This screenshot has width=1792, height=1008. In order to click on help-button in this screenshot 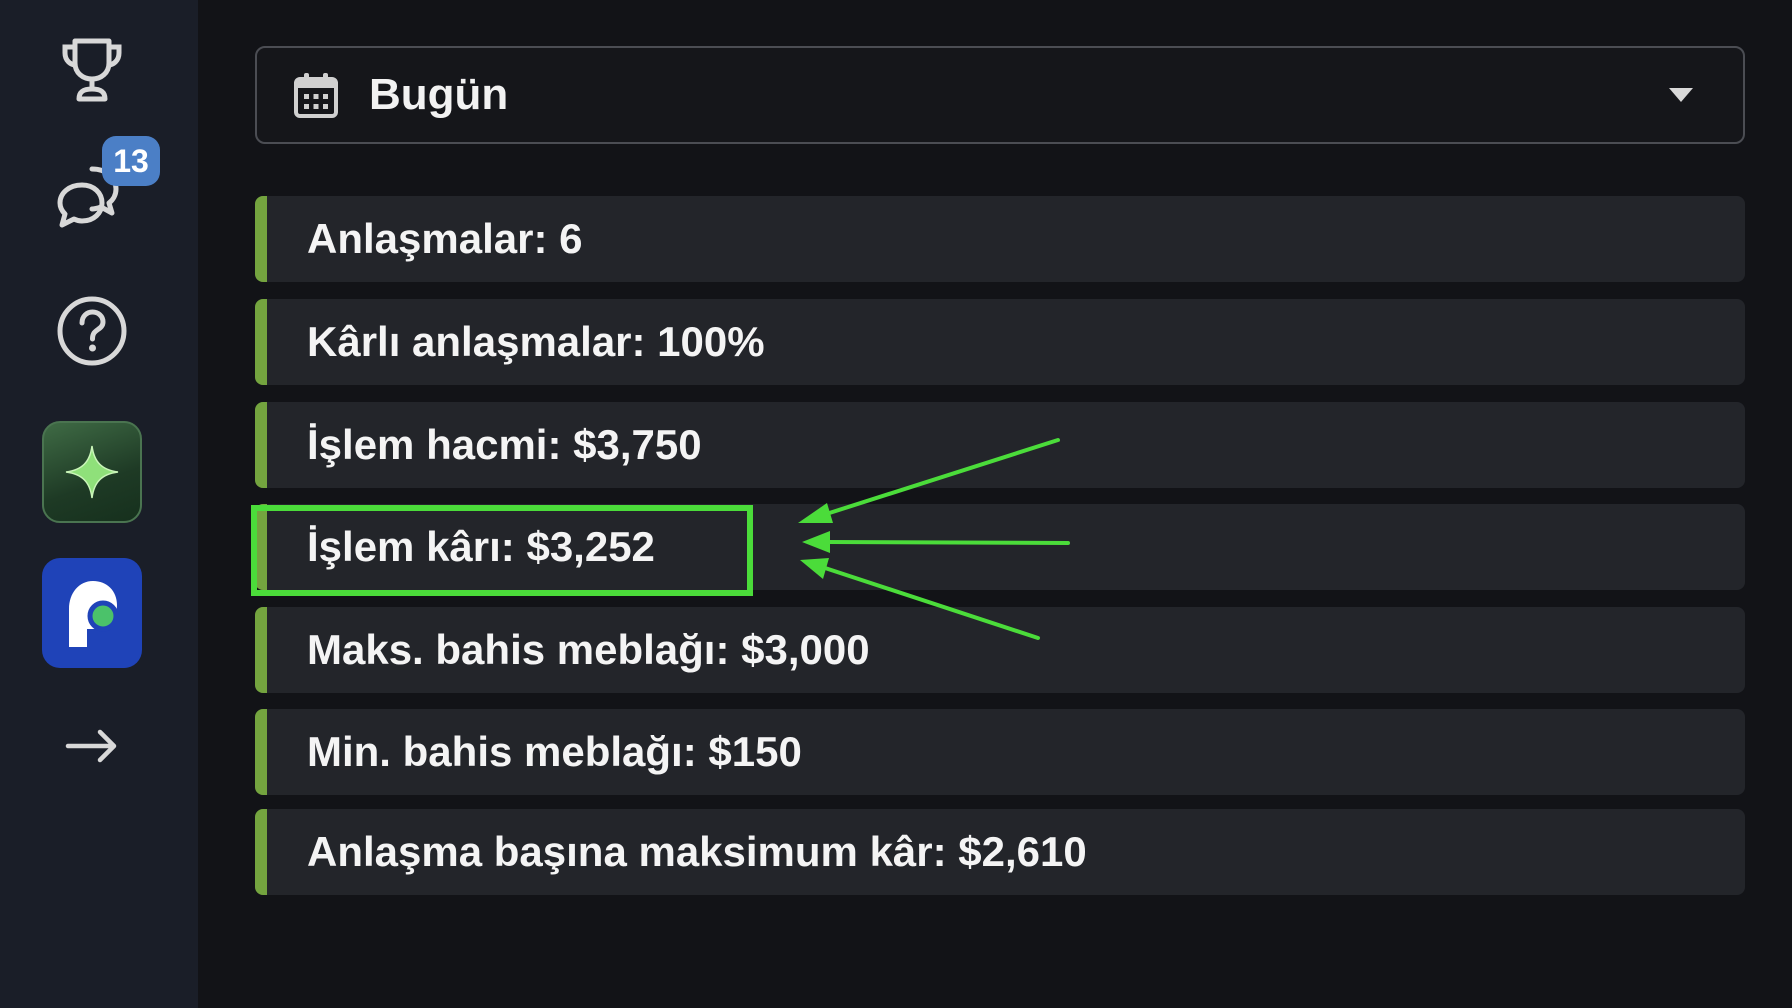, I will do `click(92, 331)`.